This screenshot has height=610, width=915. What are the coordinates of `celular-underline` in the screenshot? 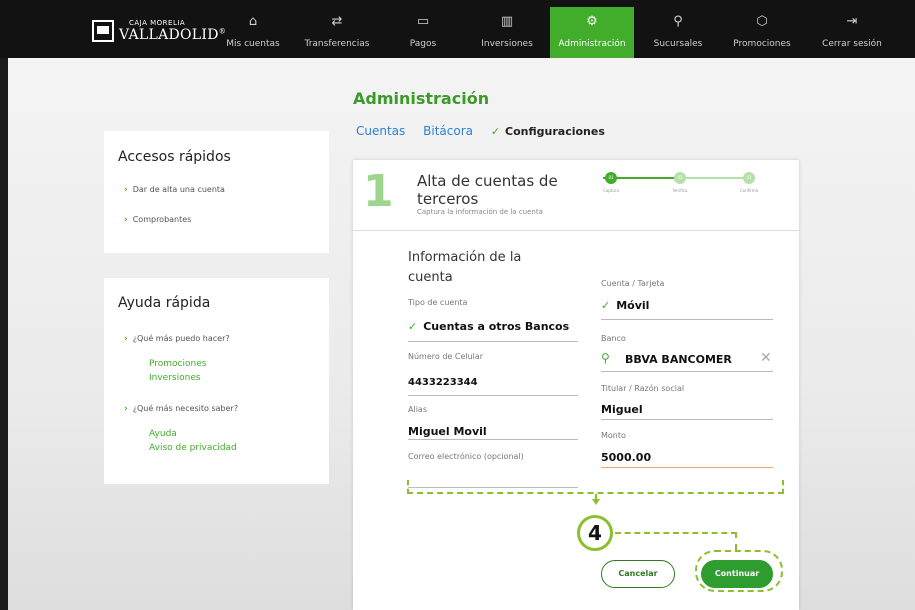 It's located at (493, 395).